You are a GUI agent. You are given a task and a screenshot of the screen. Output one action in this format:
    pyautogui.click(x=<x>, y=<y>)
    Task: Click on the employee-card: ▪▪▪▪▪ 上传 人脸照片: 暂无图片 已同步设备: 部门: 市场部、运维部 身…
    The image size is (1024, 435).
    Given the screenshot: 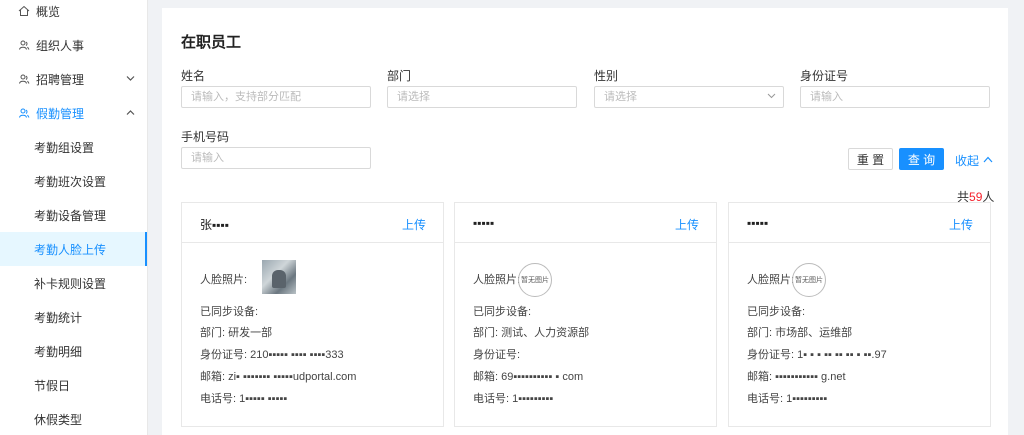 What is the action you would take?
    pyautogui.click(x=859, y=314)
    